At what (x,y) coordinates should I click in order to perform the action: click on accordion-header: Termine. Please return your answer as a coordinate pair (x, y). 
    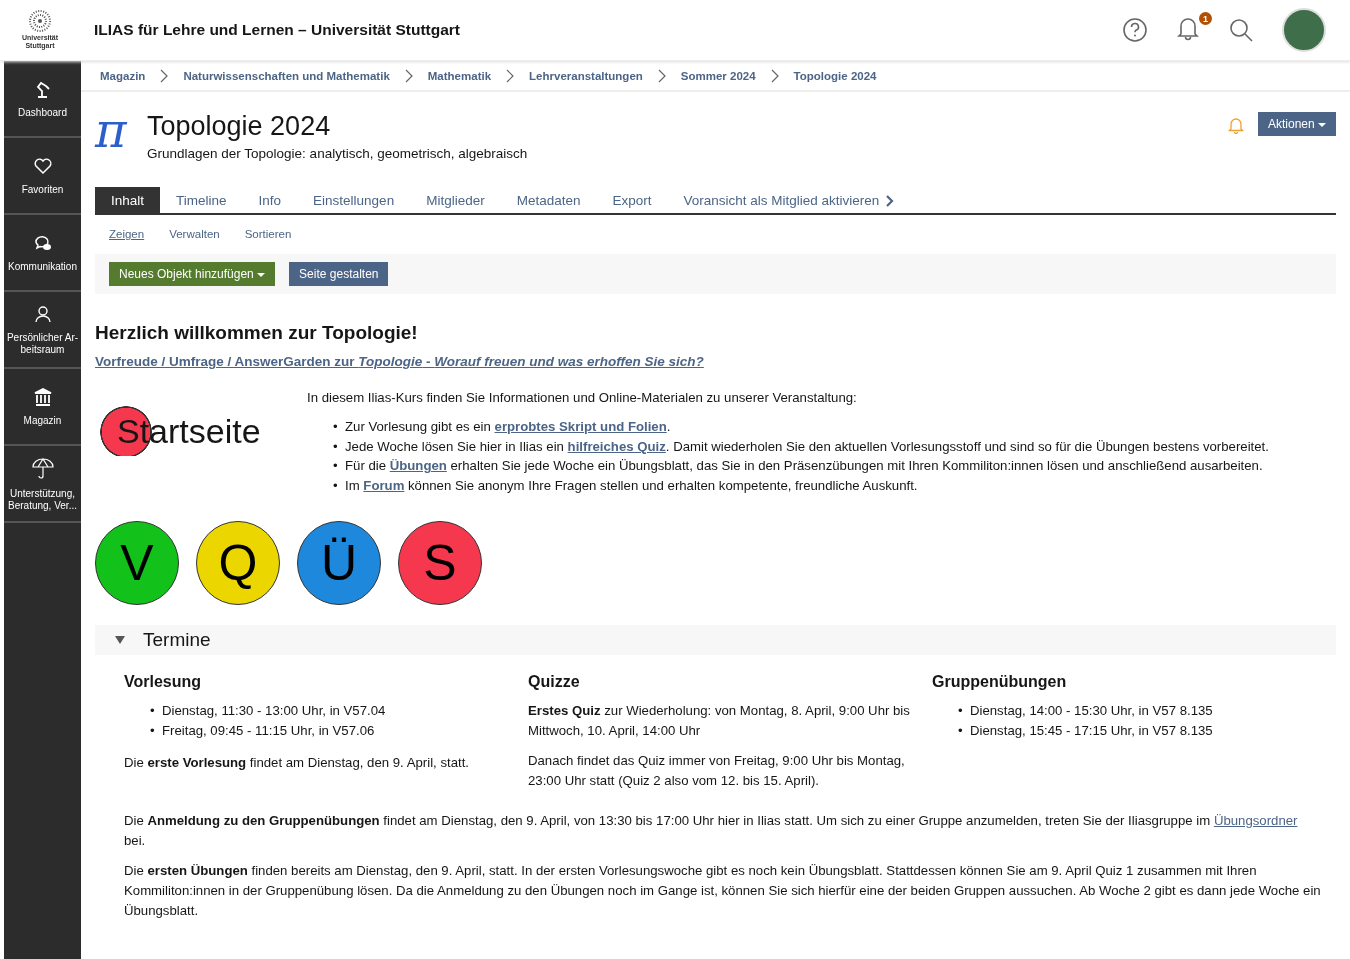
    Looking at the image, I should click on (715, 640).